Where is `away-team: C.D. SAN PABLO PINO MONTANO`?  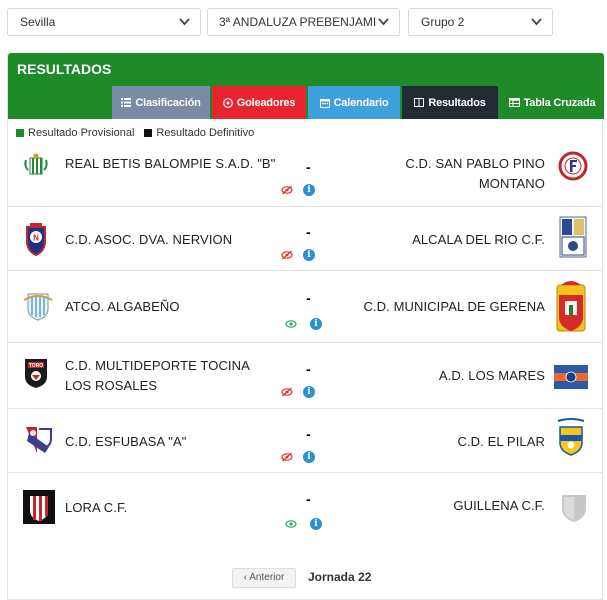
away-team: C.D. SAN PABLO PINO MONTANO is located at coordinates (460, 174).